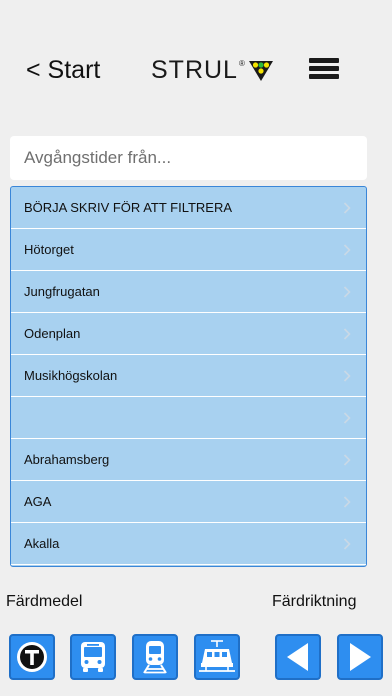 The image size is (392, 696). I want to click on list-item: Odenplan, so click(188, 334).